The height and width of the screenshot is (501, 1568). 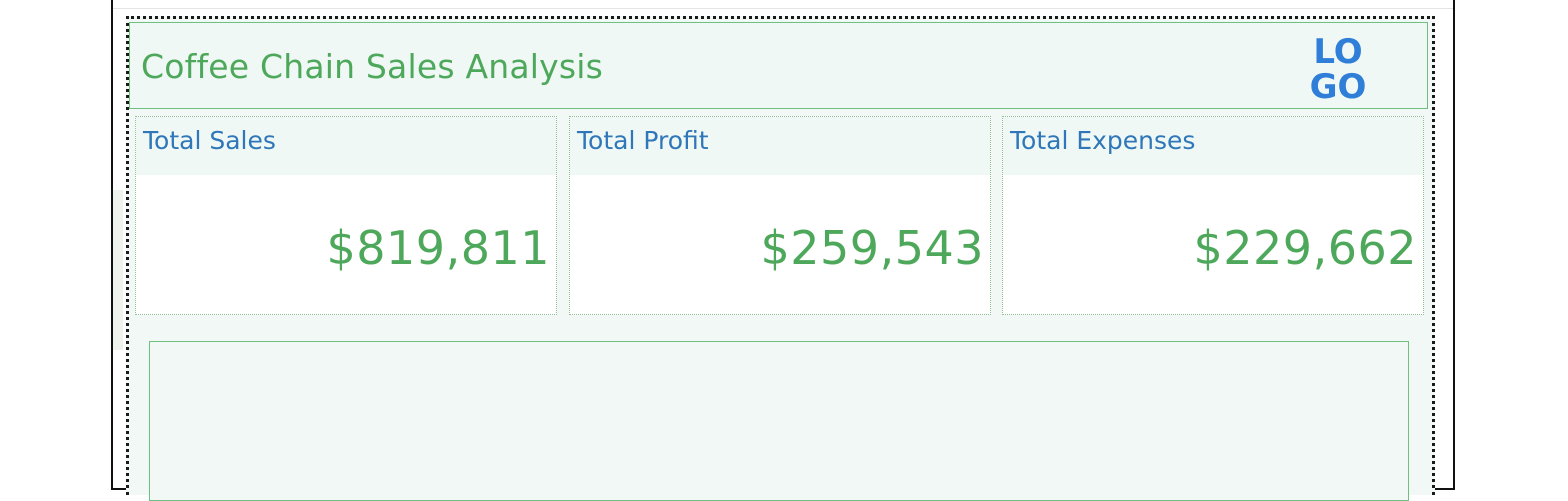 What do you see at coordinates (778, 65) in the screenshot?
I see `dashboard-header: Coffee Chain Sales Analysis LO GO` at bounding box center [778, 65].